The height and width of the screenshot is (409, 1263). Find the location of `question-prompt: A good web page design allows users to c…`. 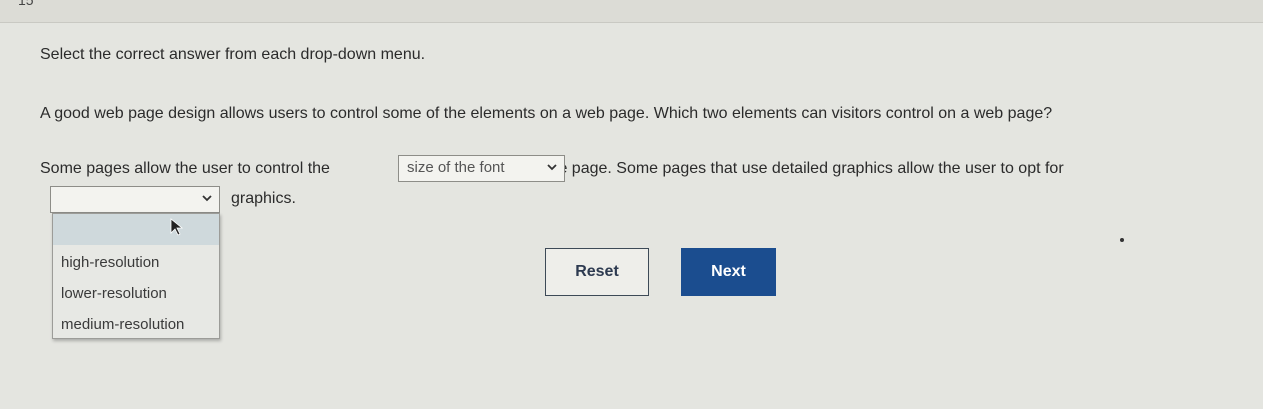

question-prompt: A good web page design allows users to c… is located at coordinates (546, 113).